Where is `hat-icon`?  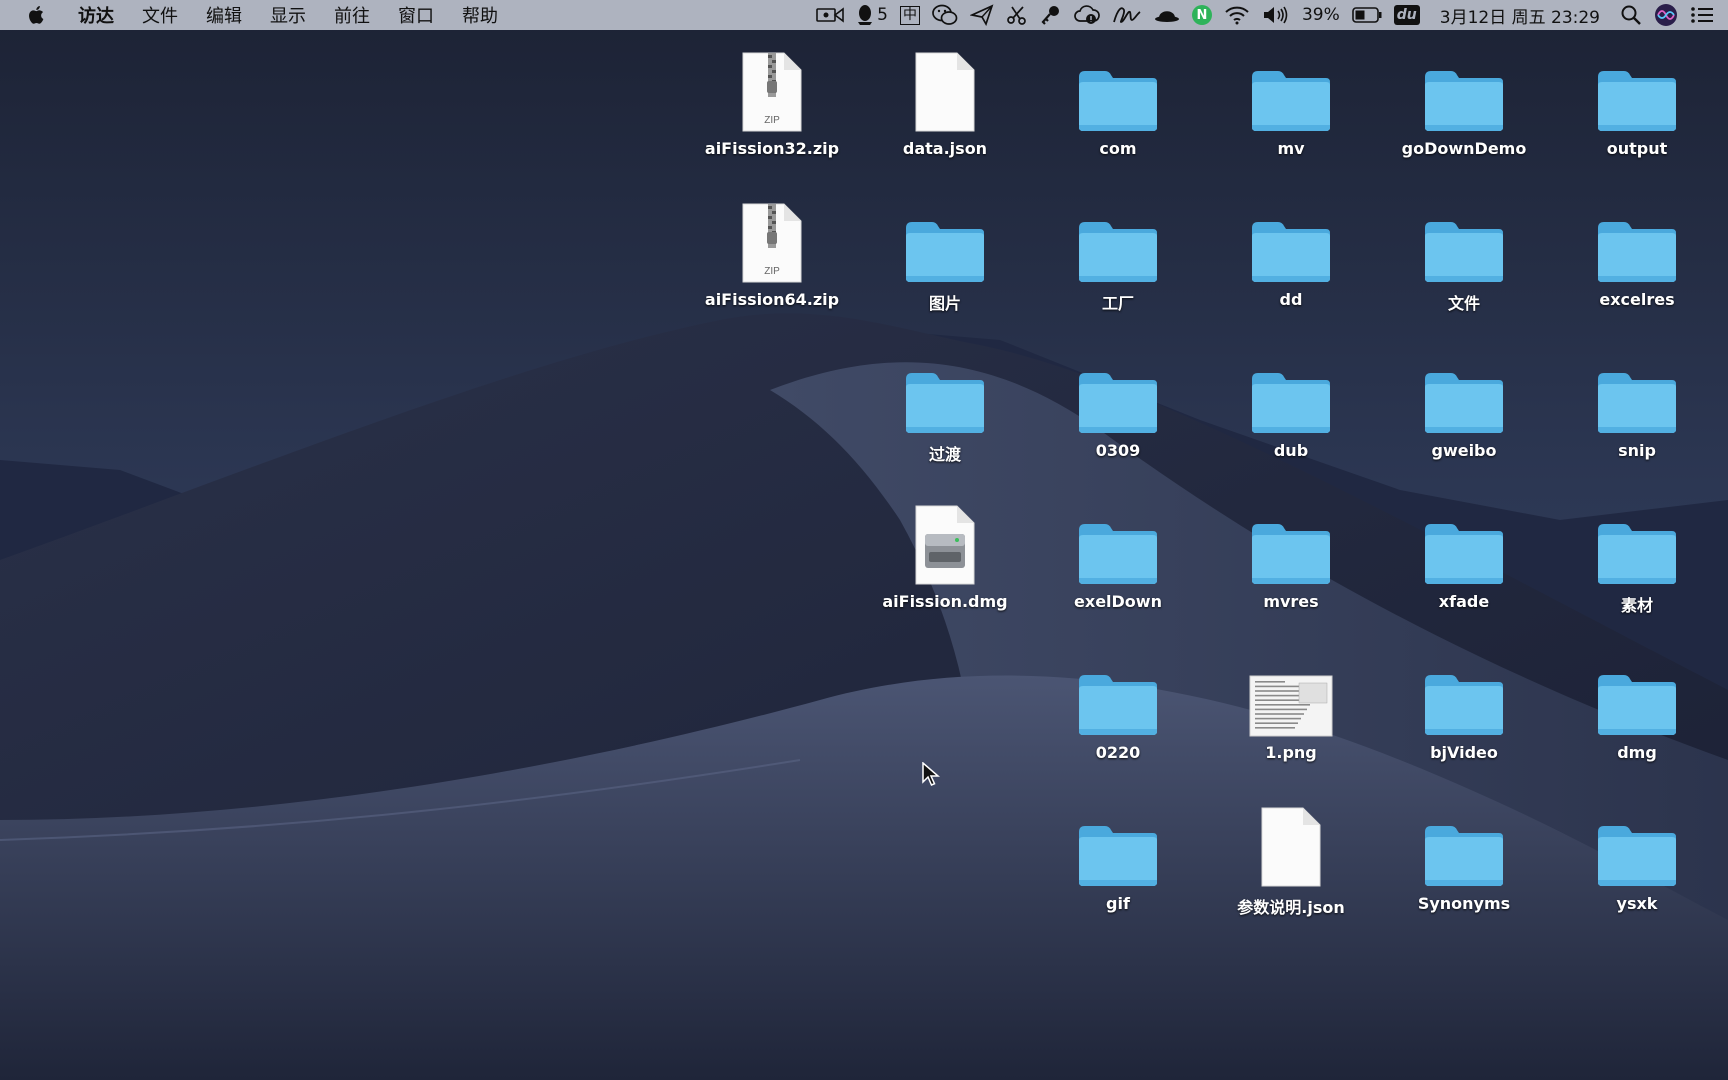
hat-icon is located at coordinates (1167, 15).